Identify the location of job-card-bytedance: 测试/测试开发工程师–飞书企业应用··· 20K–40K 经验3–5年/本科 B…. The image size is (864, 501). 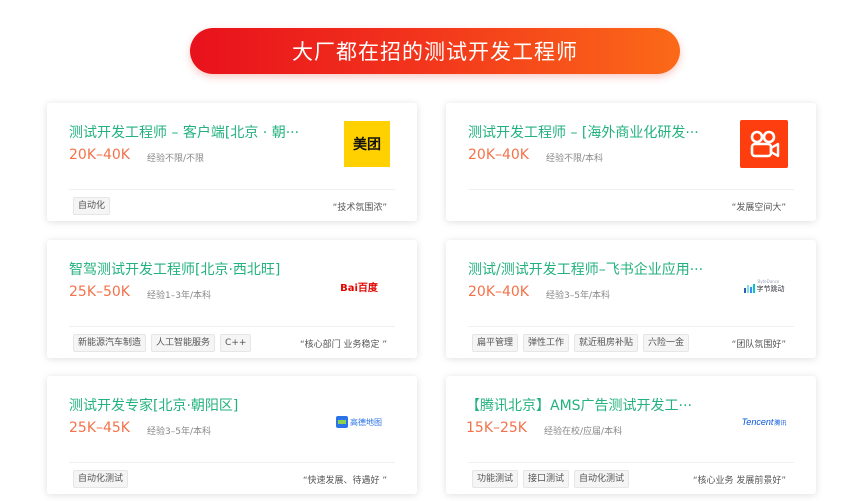
(631, 299).